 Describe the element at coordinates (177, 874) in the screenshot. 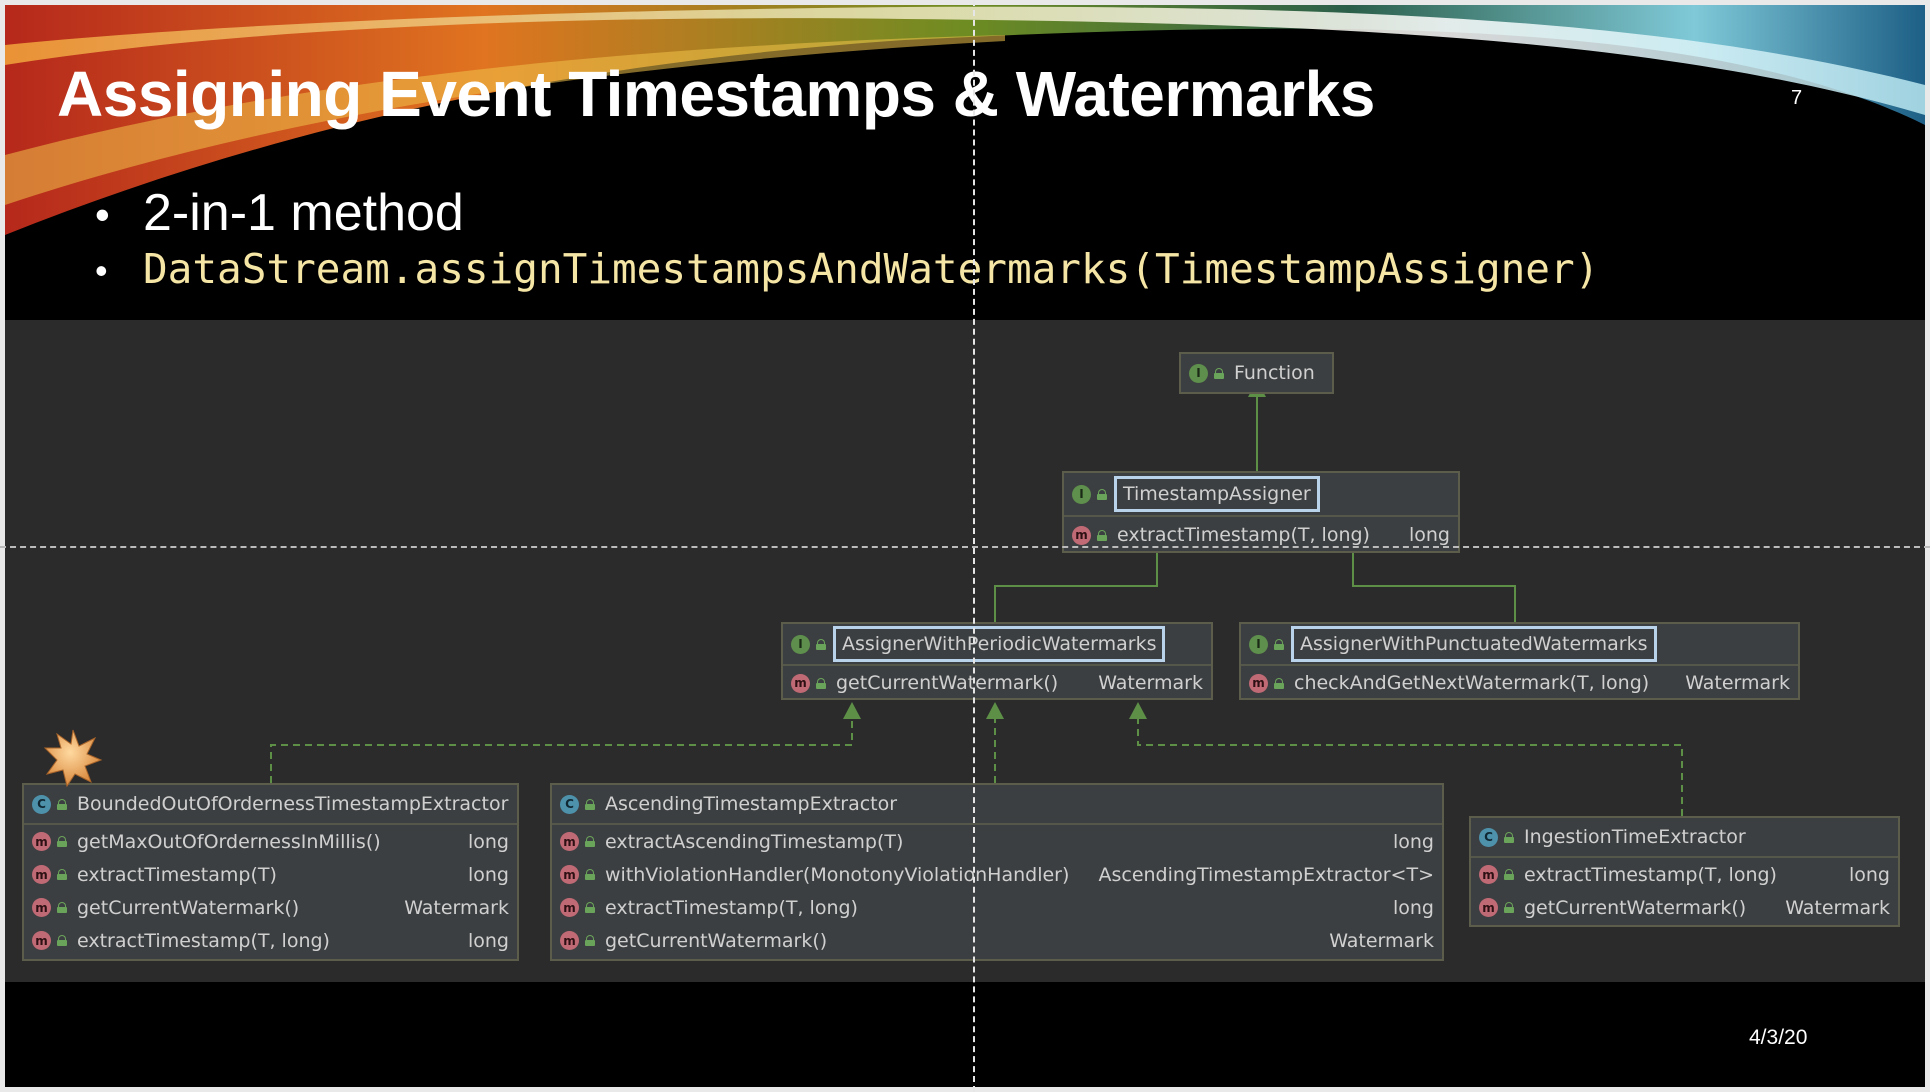

I see `method-name: extractTimestamp(T)` at that location.